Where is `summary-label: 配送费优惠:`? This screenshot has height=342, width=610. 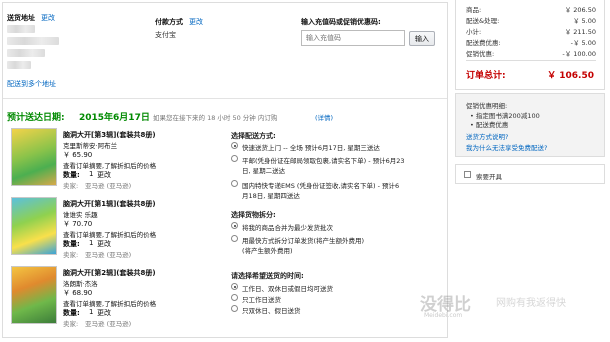 summary-label: 配送费优惠: is located at coordinates (483, 43).